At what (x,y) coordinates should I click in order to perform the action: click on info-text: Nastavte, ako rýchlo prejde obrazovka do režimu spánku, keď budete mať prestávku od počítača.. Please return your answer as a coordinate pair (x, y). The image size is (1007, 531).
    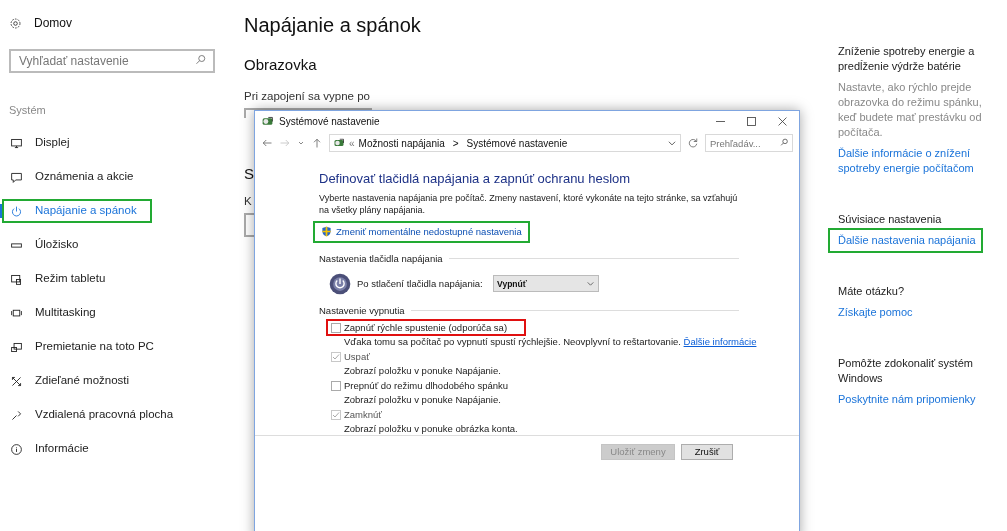
    Looking at the image, I should click on (910, 110).